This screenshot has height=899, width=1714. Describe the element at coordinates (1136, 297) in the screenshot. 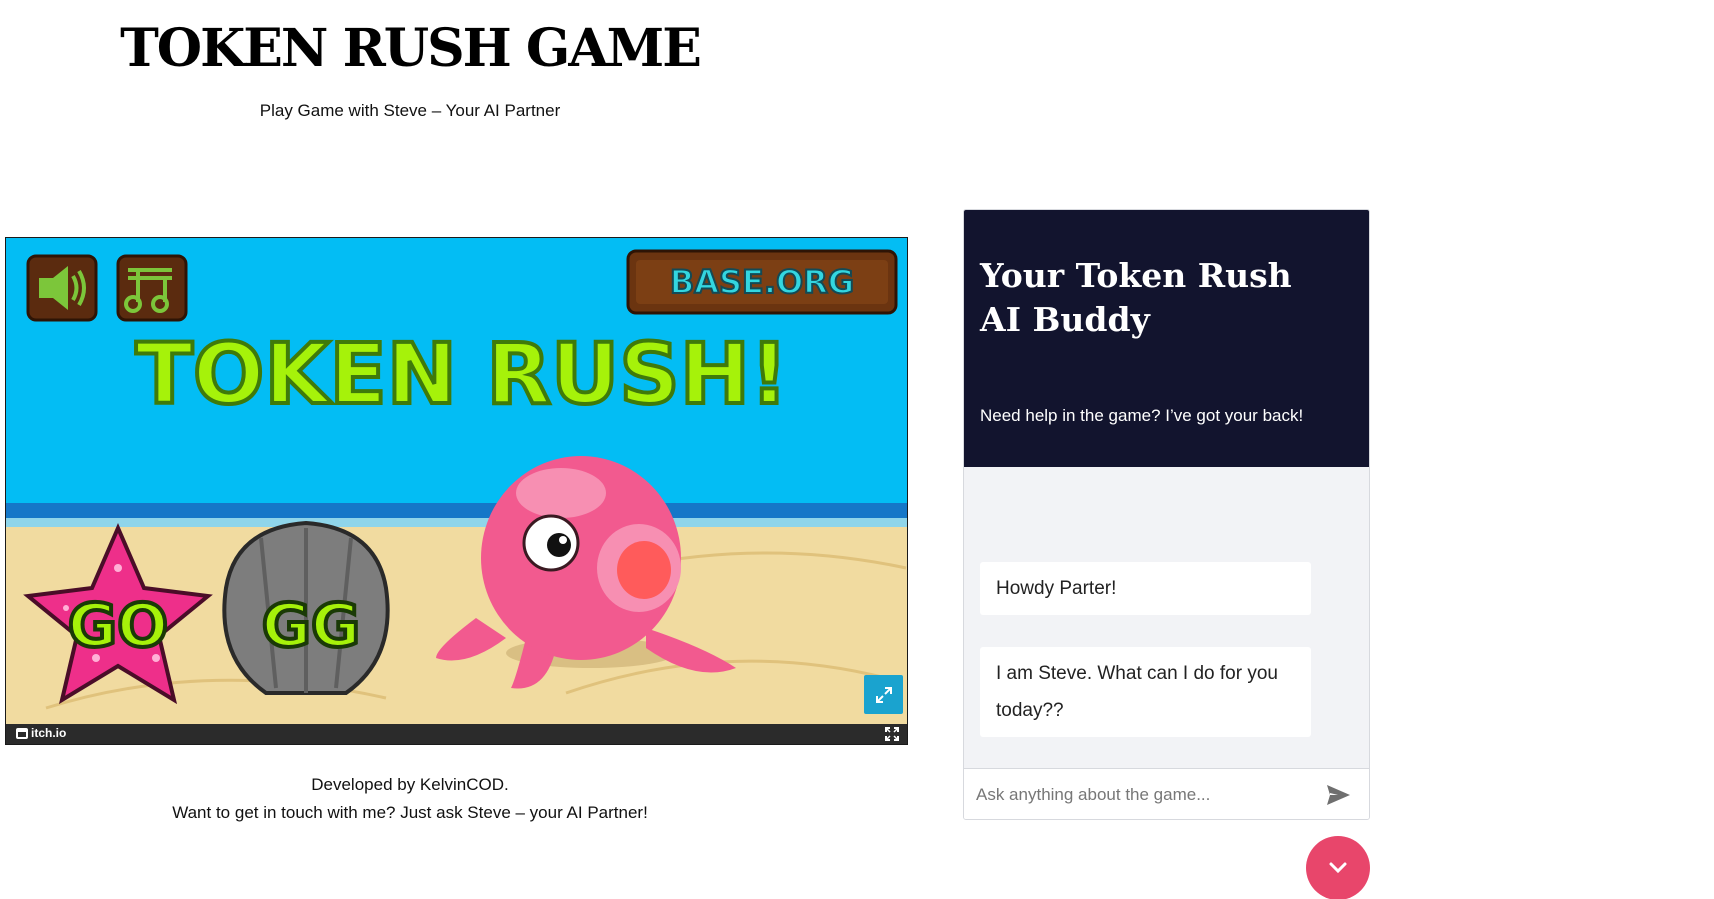

I see `chat-title: Your Token Rush AI Buddy` at that location.